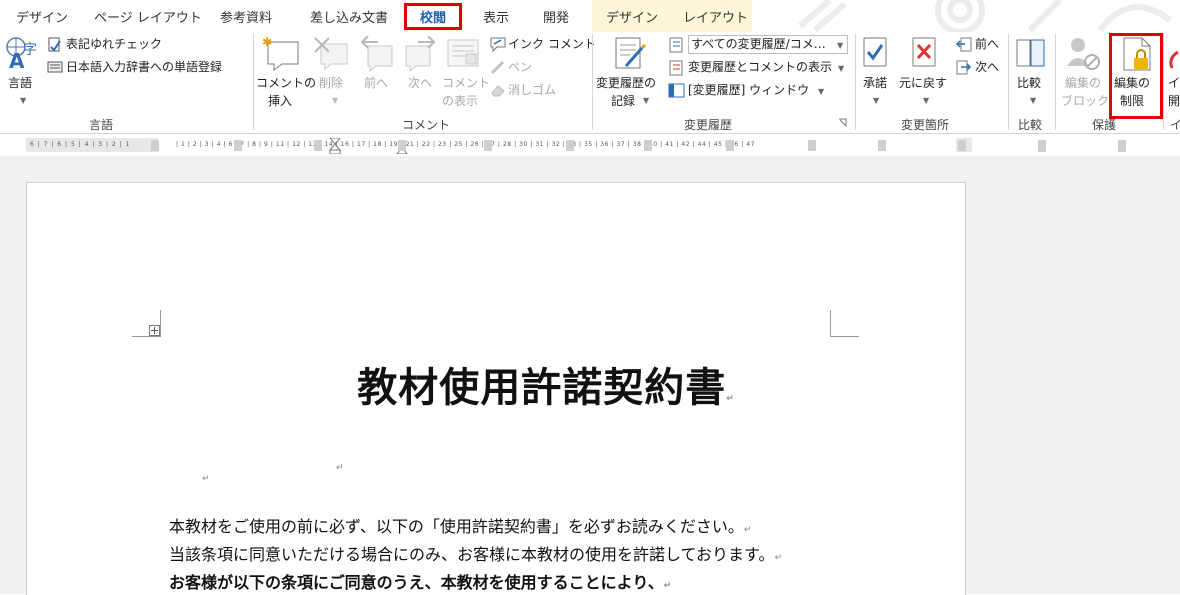 Image resolution: width=1180 pixels, height=595 pixels. What do you see at coordinates (1104, 125) in the screenshot?
I see `protect-group-label: 保護` at bounding box center [1104, 125].